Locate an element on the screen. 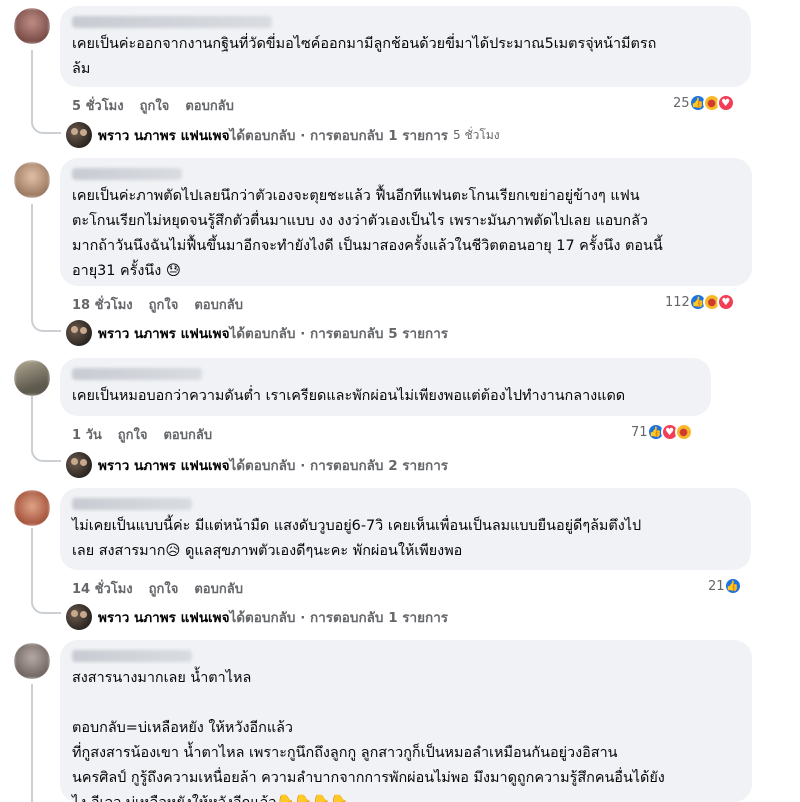 The image size is (800, 802). comment-actions: 18 ชั่วโมง ถูกใจ ตอบกลับ is located at coordinates (157, 304).